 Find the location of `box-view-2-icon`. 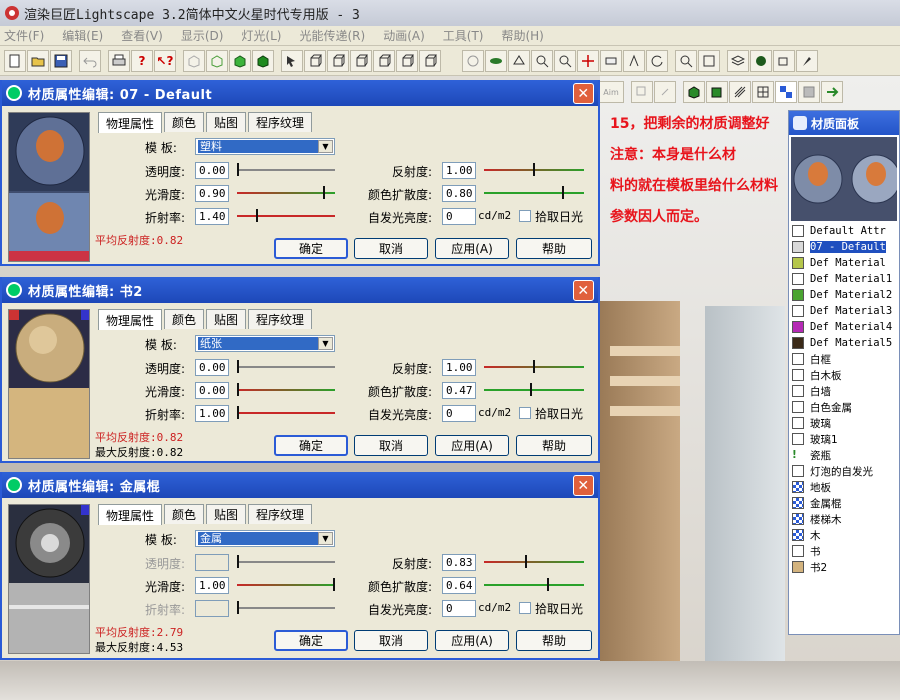

box-view-2-icon is located at coordinates (338, 60).